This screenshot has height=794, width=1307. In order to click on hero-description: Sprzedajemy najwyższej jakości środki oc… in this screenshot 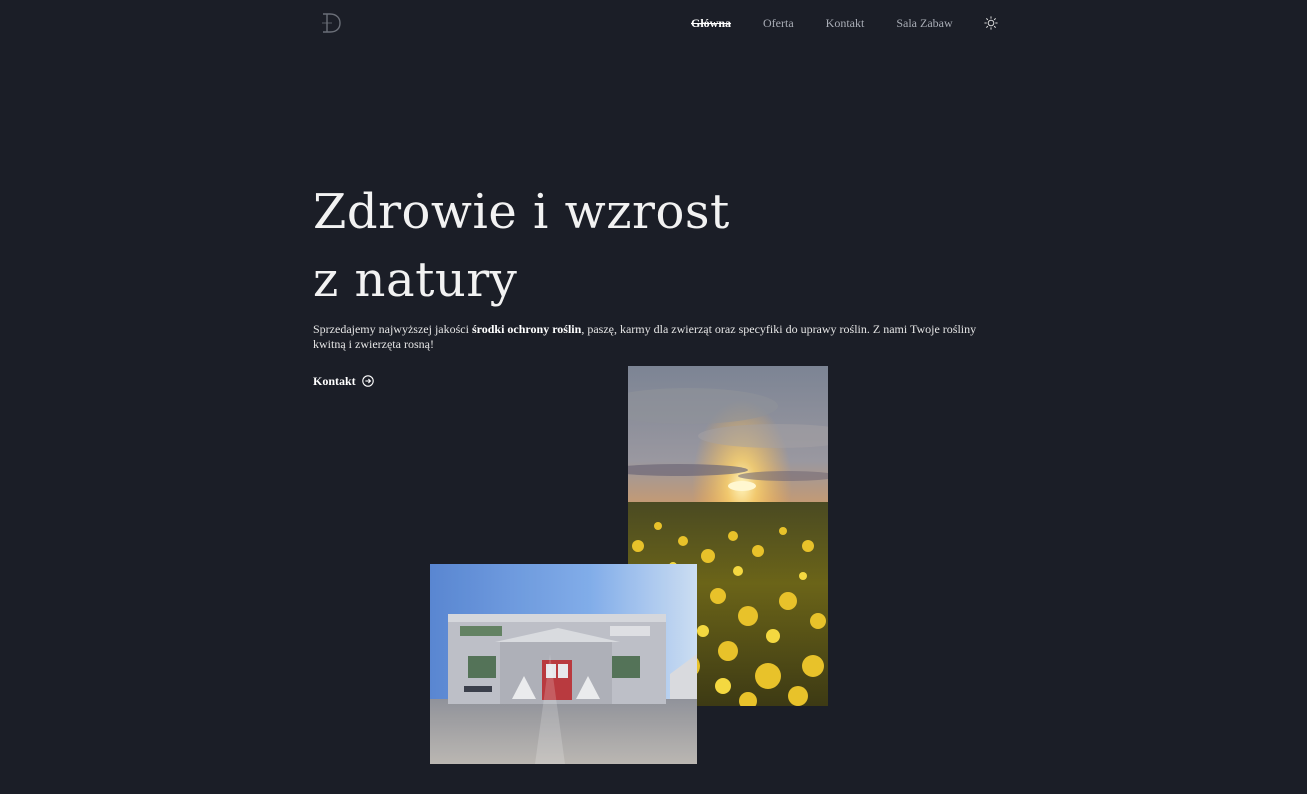, I will do `click(653, 337)`.